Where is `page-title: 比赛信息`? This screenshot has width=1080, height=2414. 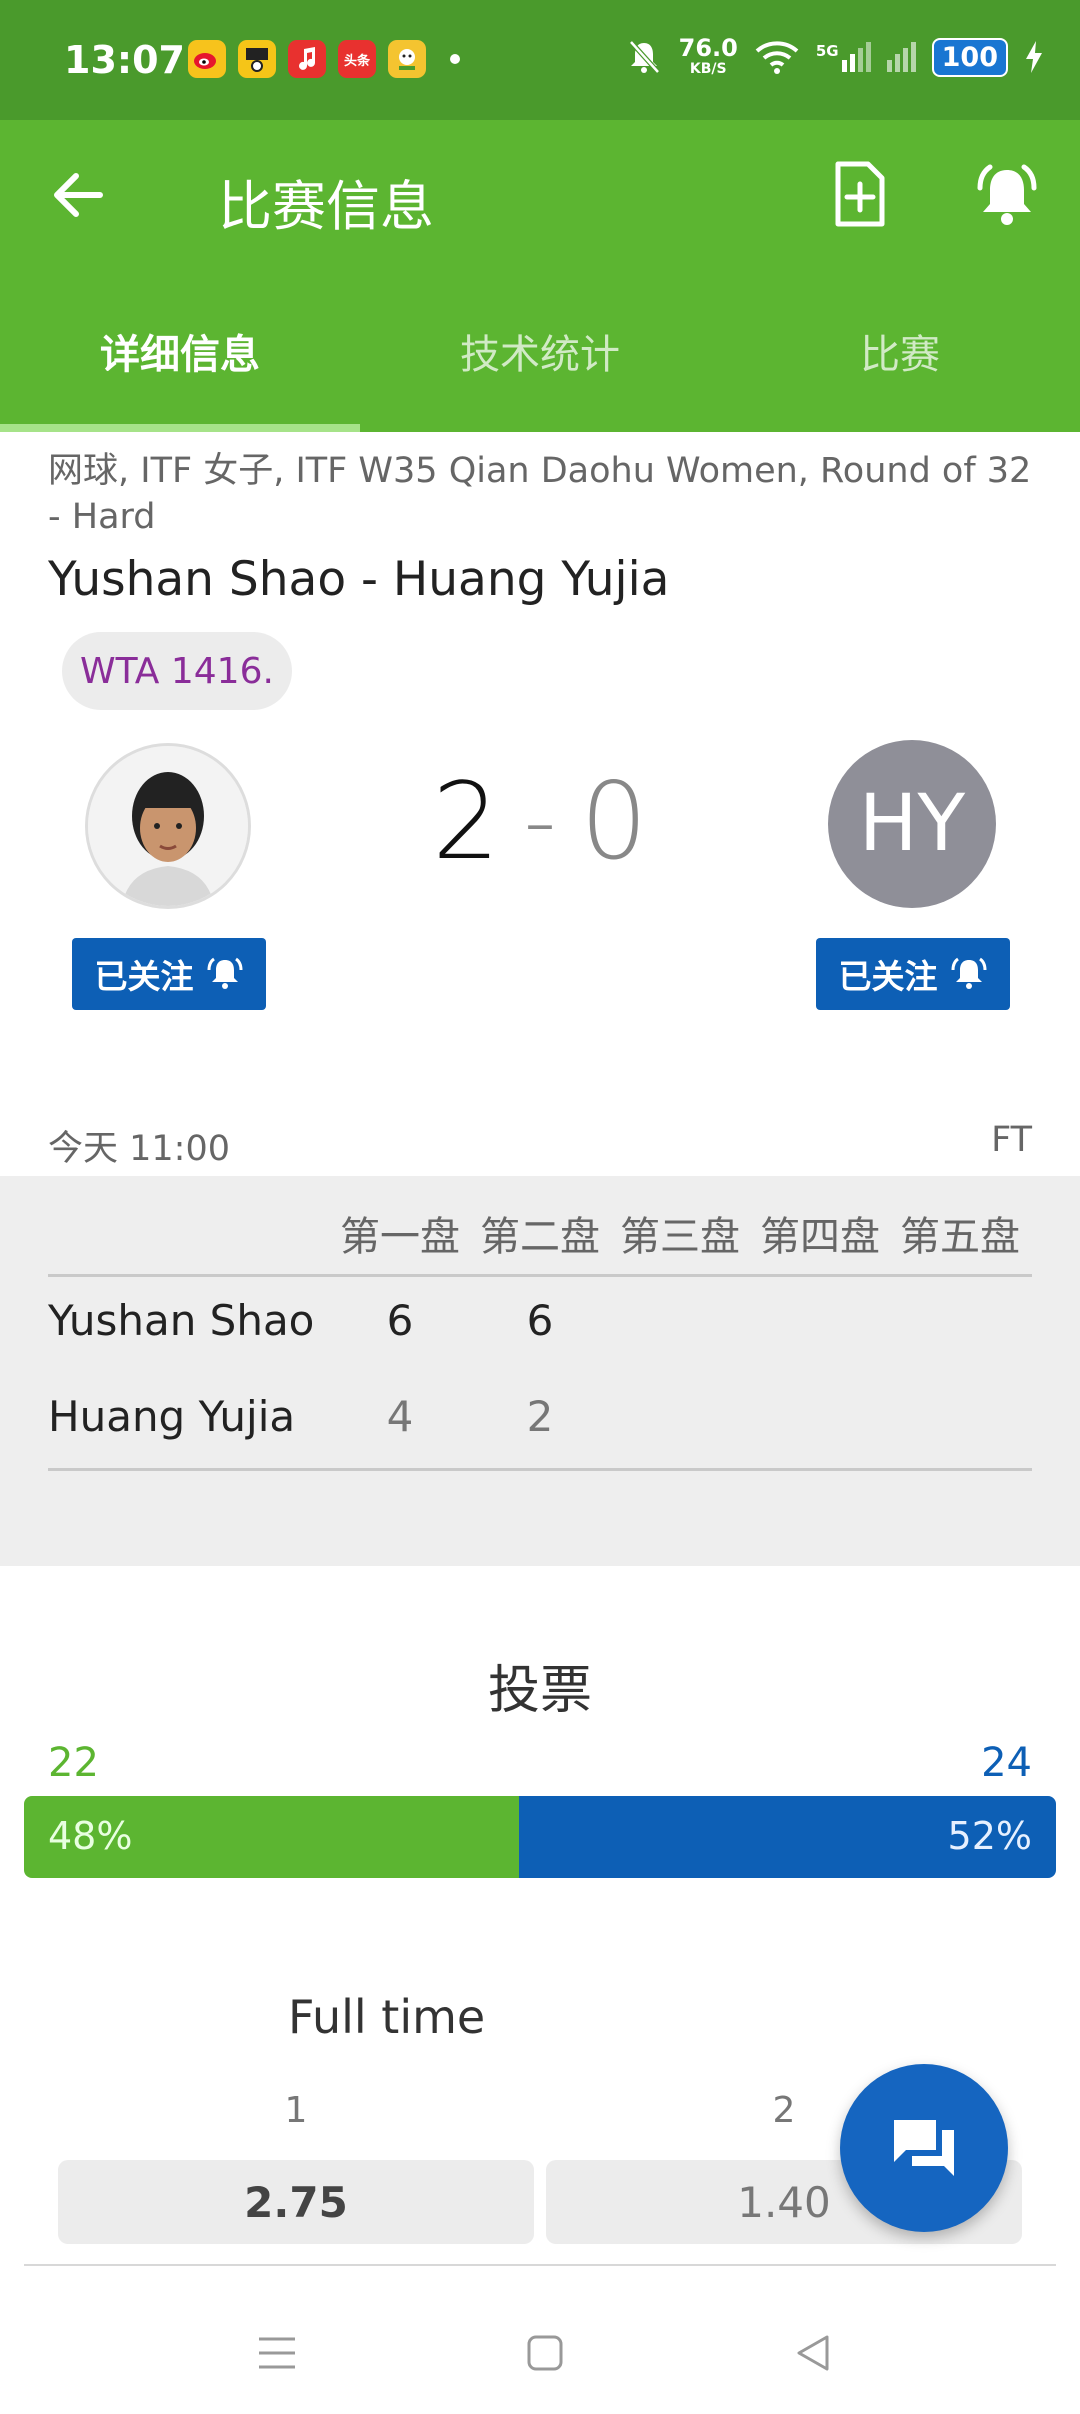 page-title: 比赛信息 is located at coordinates (326, 206).